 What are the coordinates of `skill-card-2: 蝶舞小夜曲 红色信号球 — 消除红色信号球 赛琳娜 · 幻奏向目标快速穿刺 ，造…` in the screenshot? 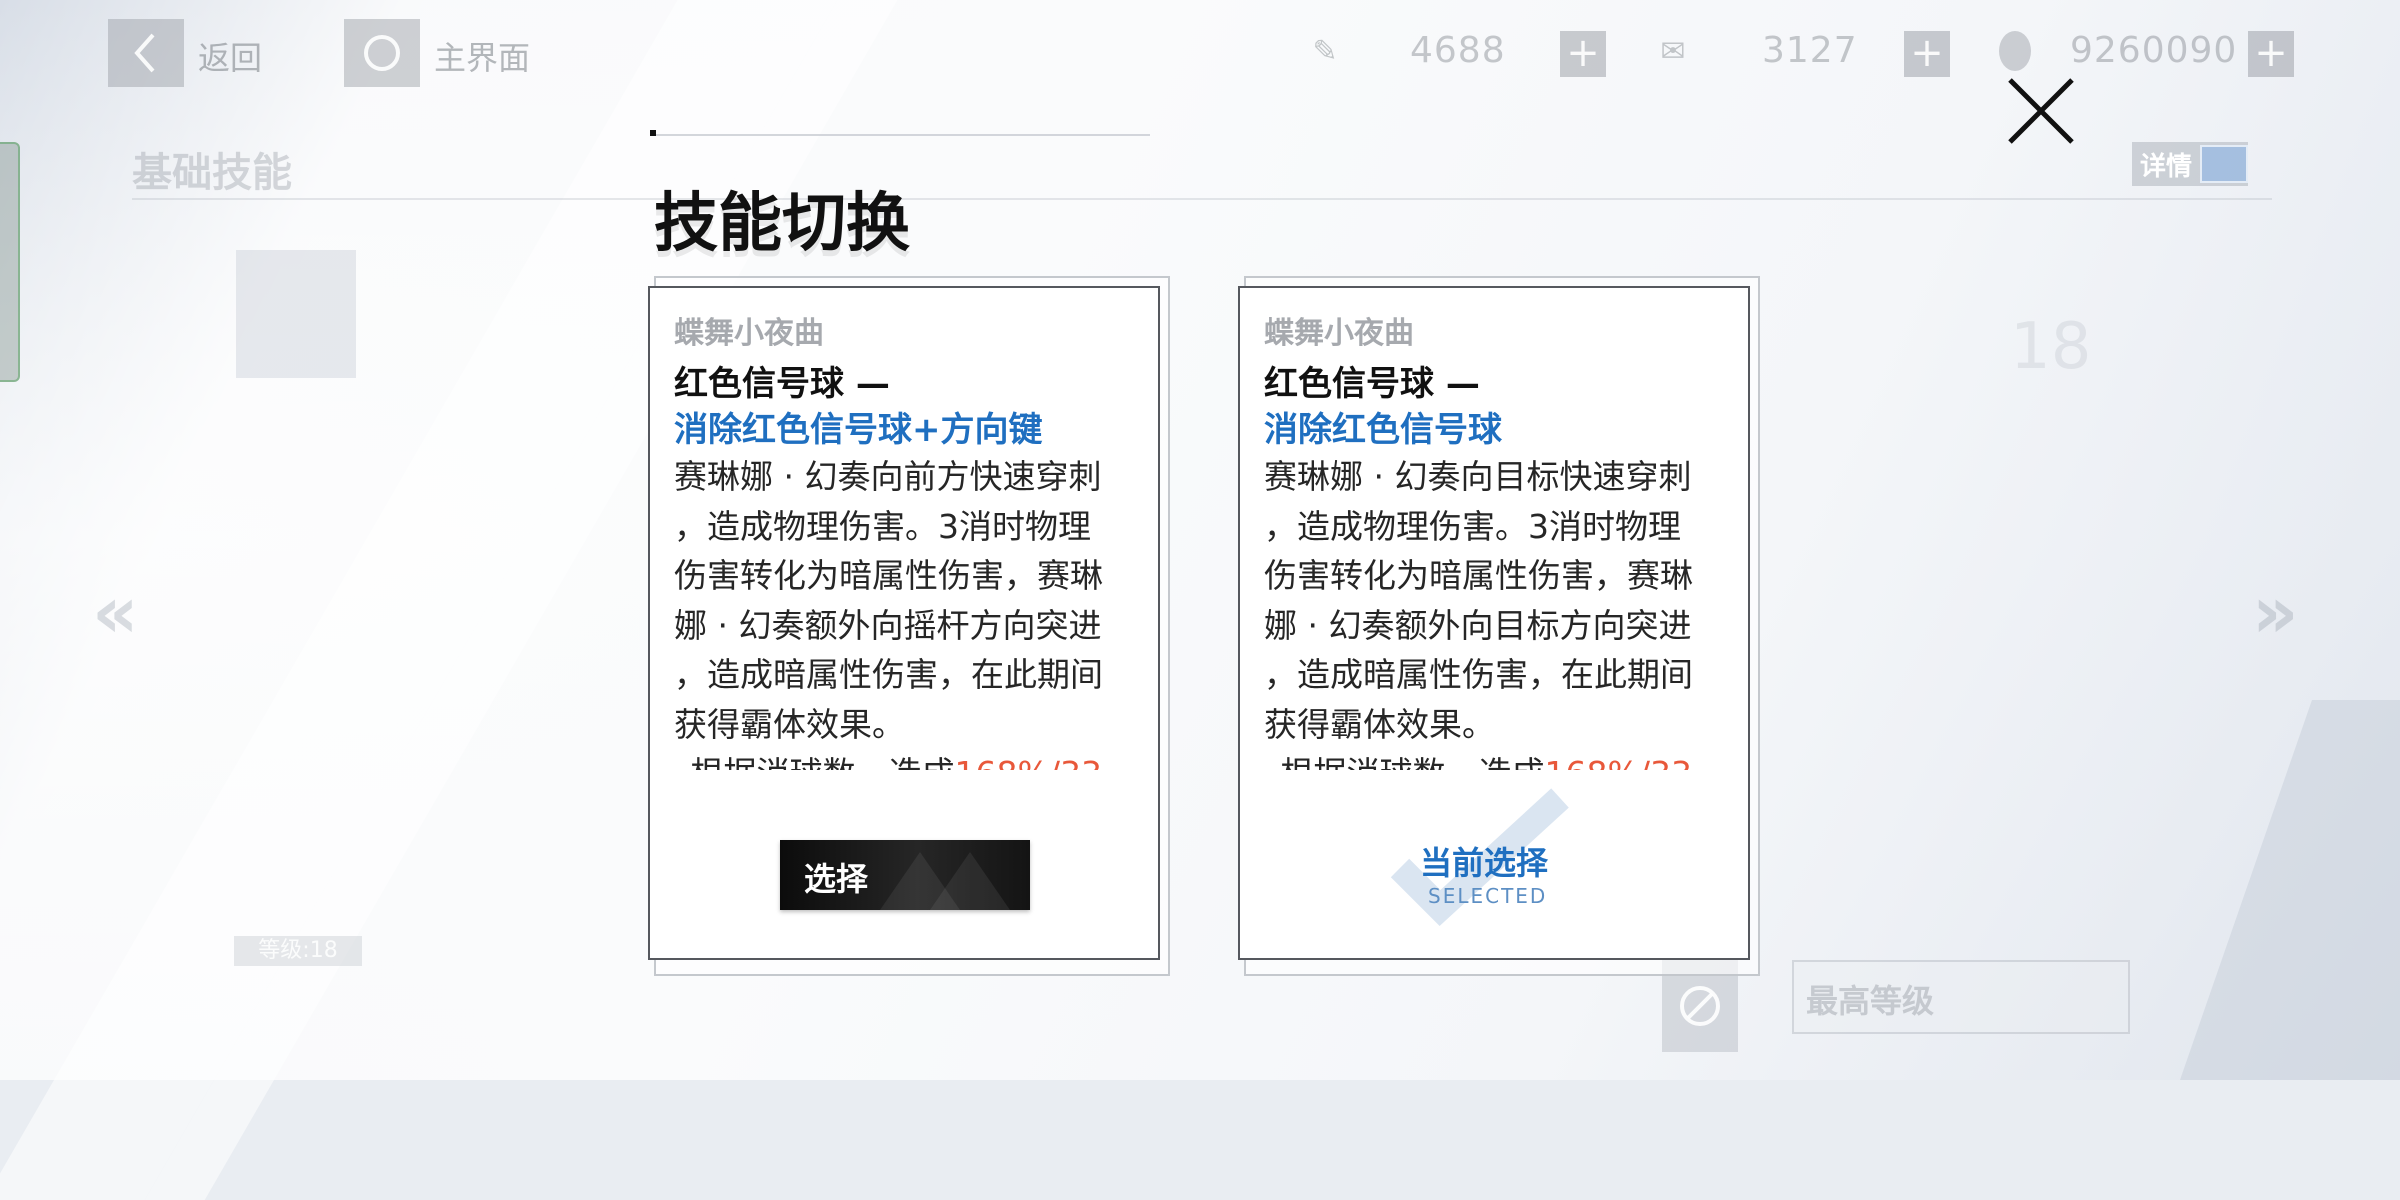 It's located at (1494, 623).